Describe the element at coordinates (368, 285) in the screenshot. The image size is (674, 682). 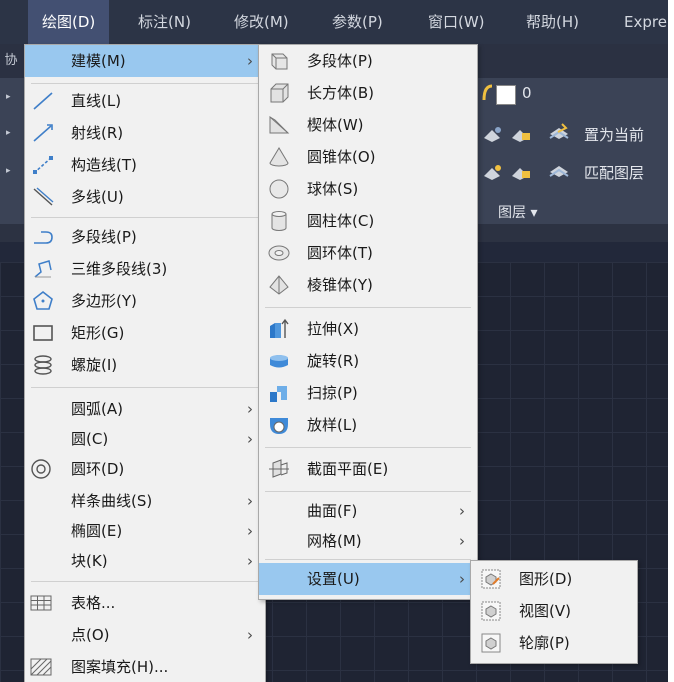
I see `menu-item-pyramid: 棱锥体(Y)` at that location.